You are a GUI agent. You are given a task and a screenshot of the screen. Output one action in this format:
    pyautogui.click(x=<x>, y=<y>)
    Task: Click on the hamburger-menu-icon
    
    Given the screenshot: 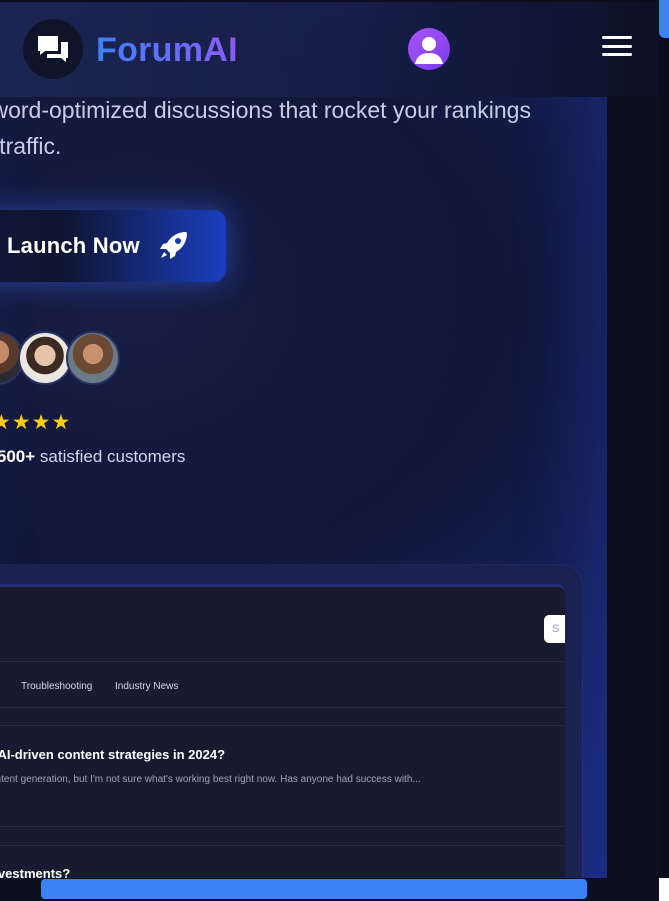 What is the action you would take?
    pyautogui.click(x=617, y=46)
    